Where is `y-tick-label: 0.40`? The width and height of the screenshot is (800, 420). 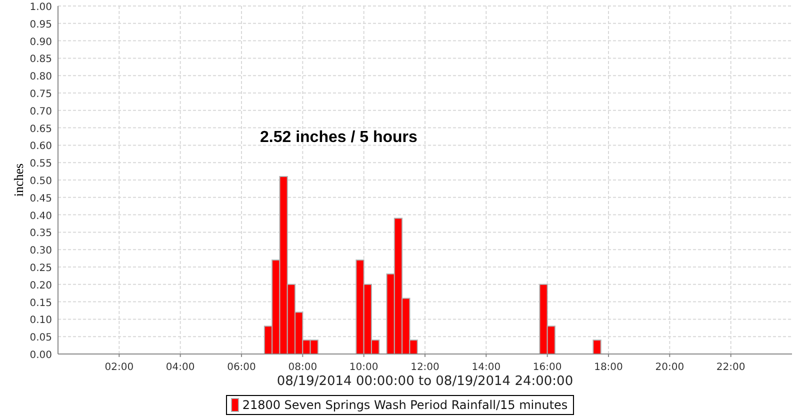
y-tick-label: 0.40 is located at coordinates (41, 216).